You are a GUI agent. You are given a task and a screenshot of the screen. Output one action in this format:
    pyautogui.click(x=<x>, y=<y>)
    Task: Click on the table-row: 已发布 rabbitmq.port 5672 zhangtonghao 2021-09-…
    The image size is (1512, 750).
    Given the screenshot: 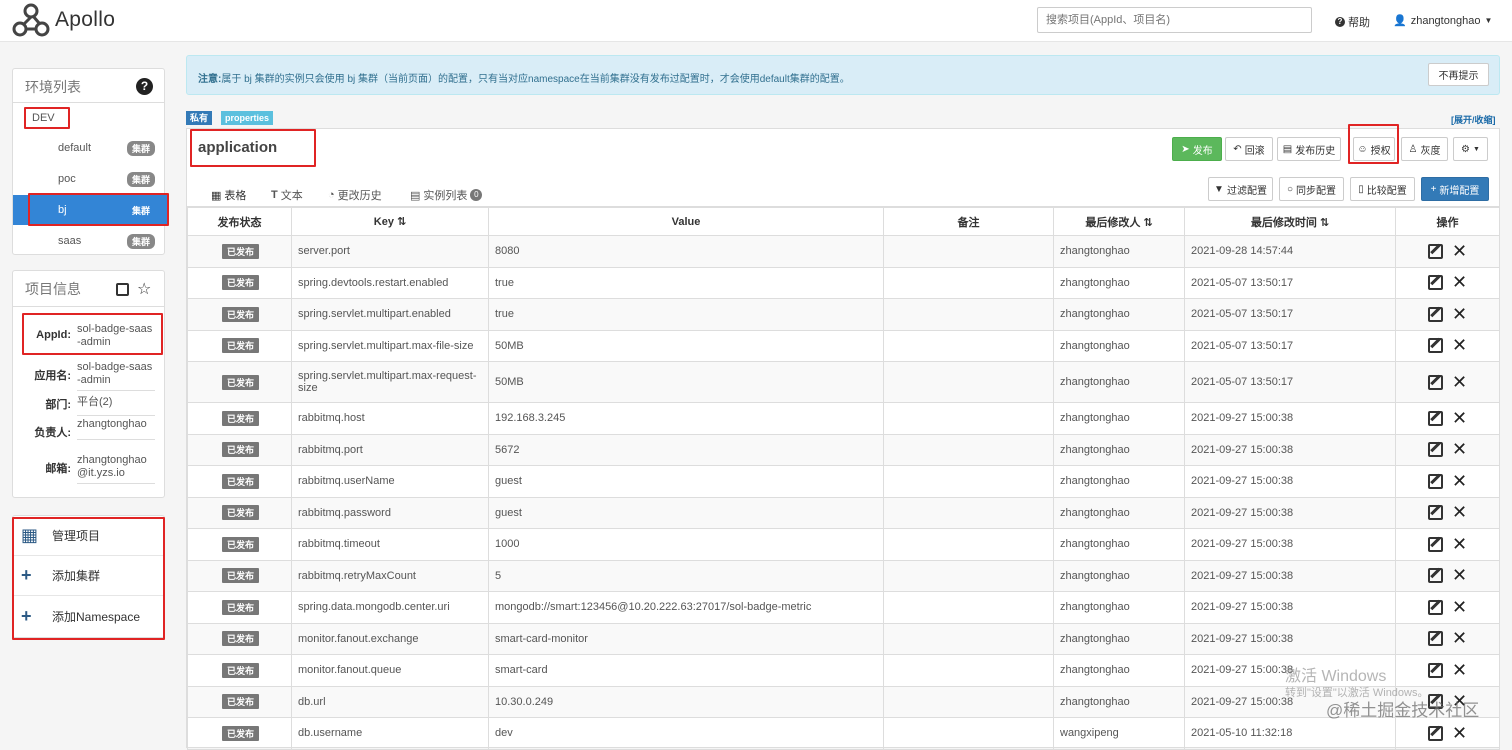 What is the action you would take?
    pyautogui.click(x=843, y=449)
    